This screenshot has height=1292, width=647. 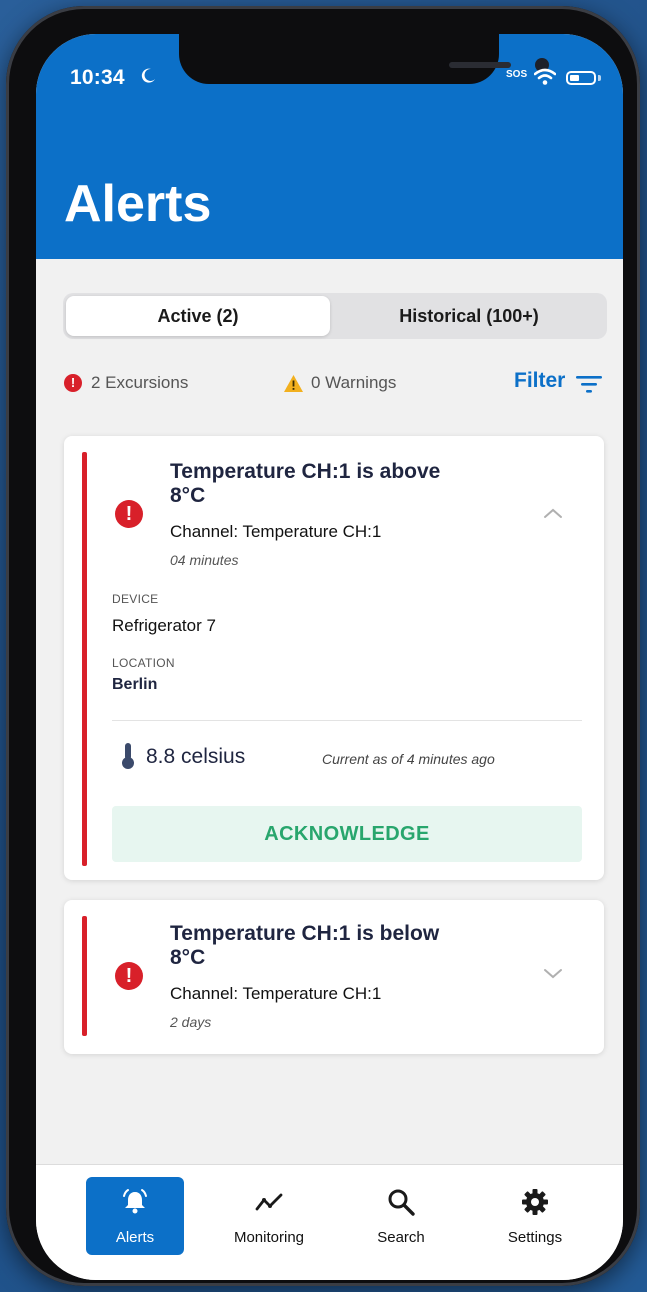 What do you see at coordinates (553, 973) in the screenshot?
I see `chevron-down-icon` at bounding box center [553, 973].